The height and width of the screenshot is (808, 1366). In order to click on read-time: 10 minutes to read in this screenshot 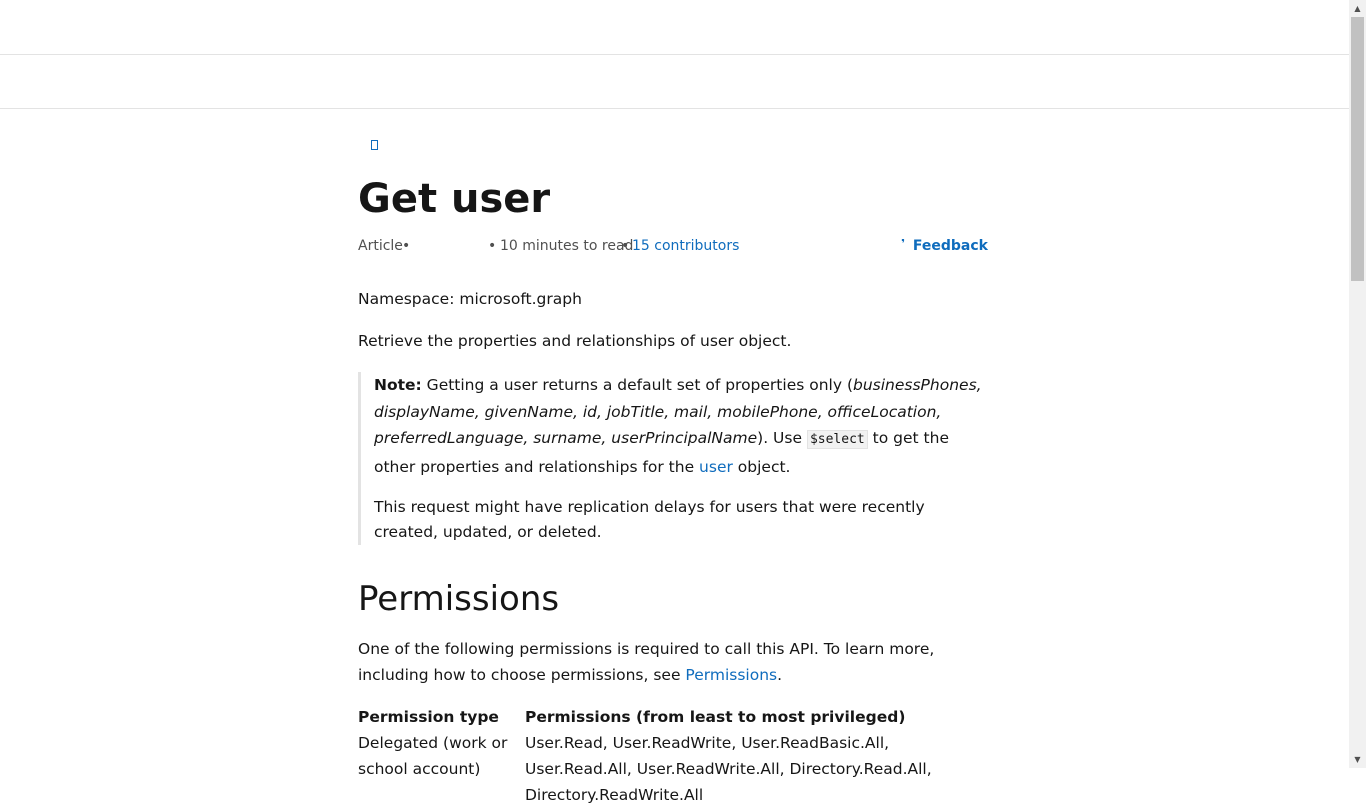, I will do `click(567, 246)`.